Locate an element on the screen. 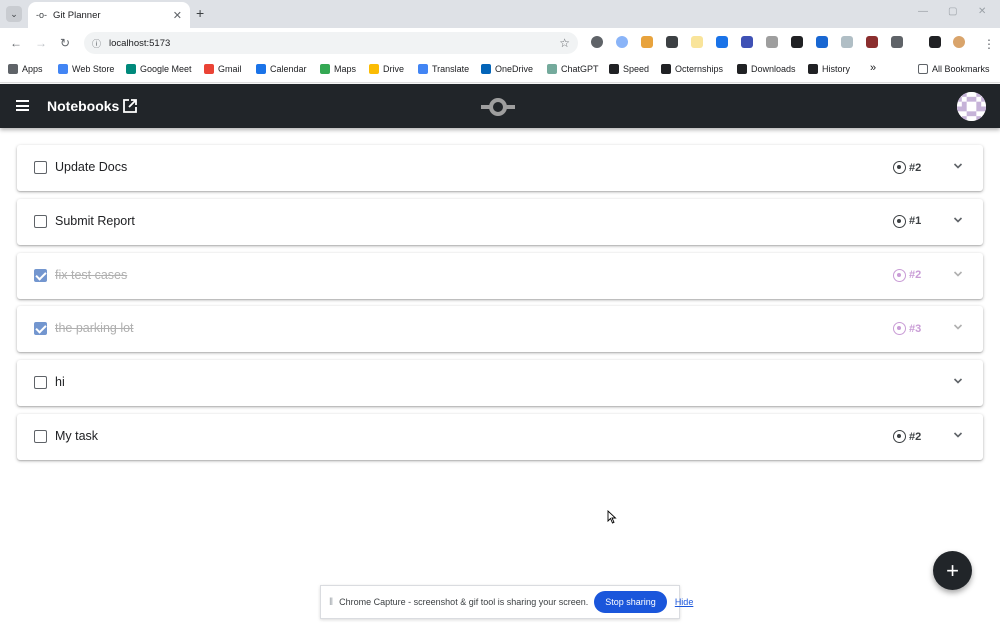 This screenshot has height=625, width=1000. add-task-button: + is located at coordinates (952, 570).